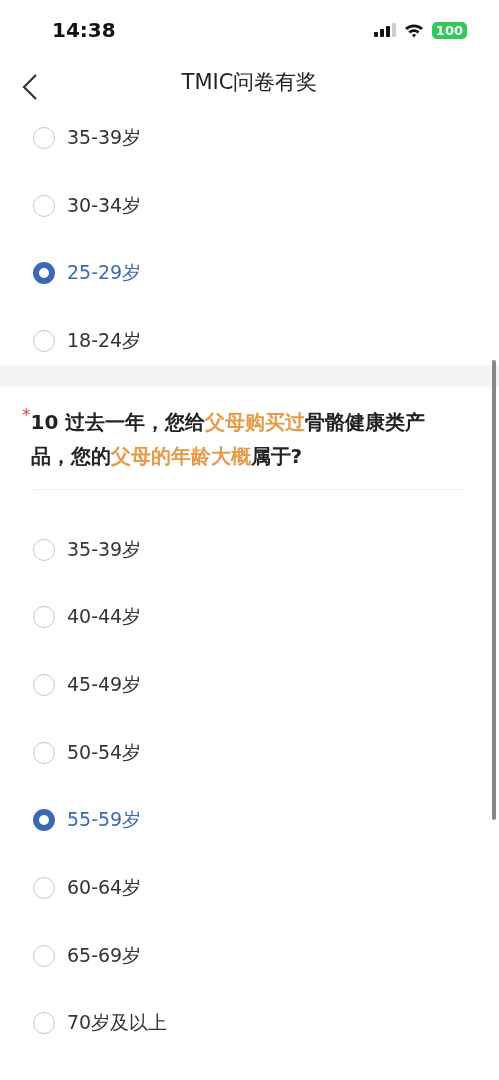  What do you see at coordinates (449, 30) in the screenshot?
I see `battery-indicator: 100` at bounding box center [449, 30].